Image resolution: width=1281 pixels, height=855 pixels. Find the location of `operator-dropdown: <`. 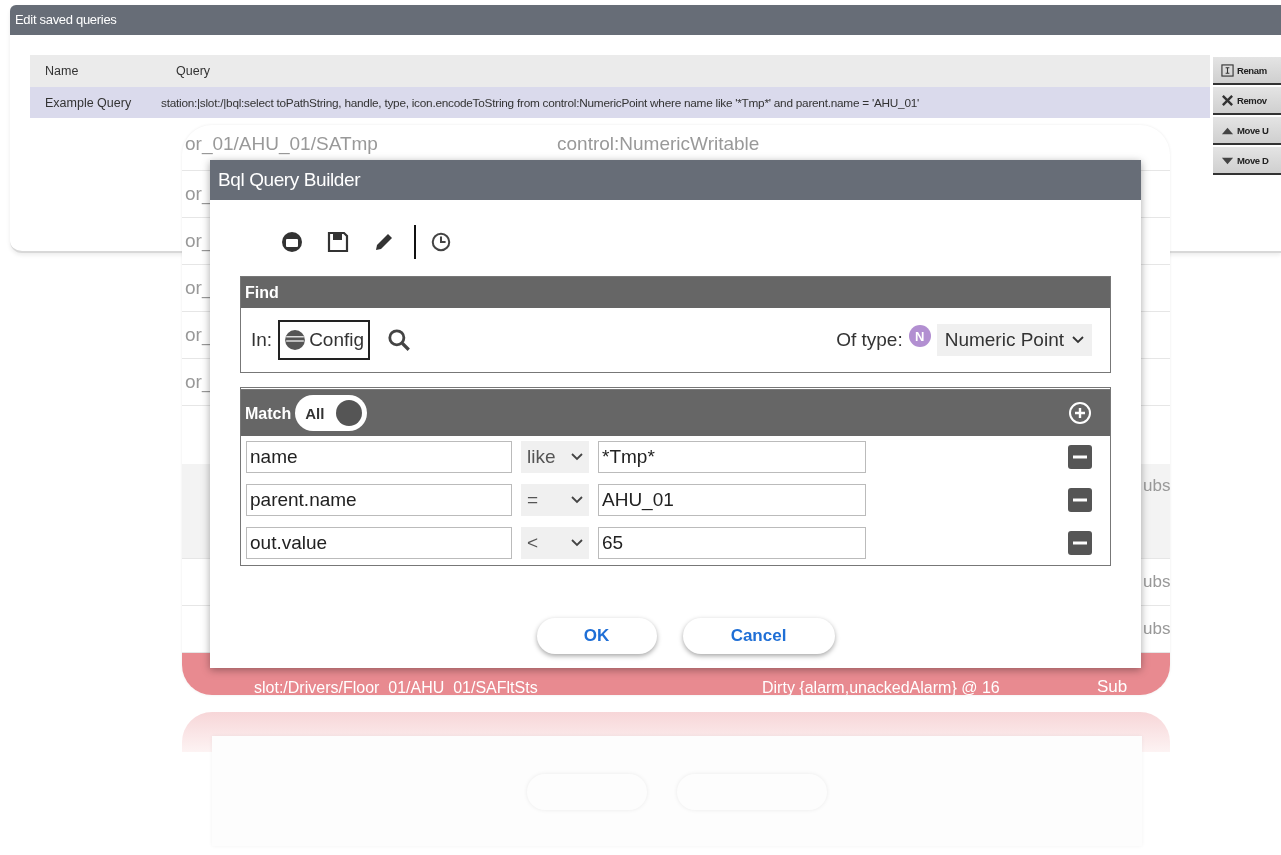

operator-dropdown: < is located at coordinates (555, 543).